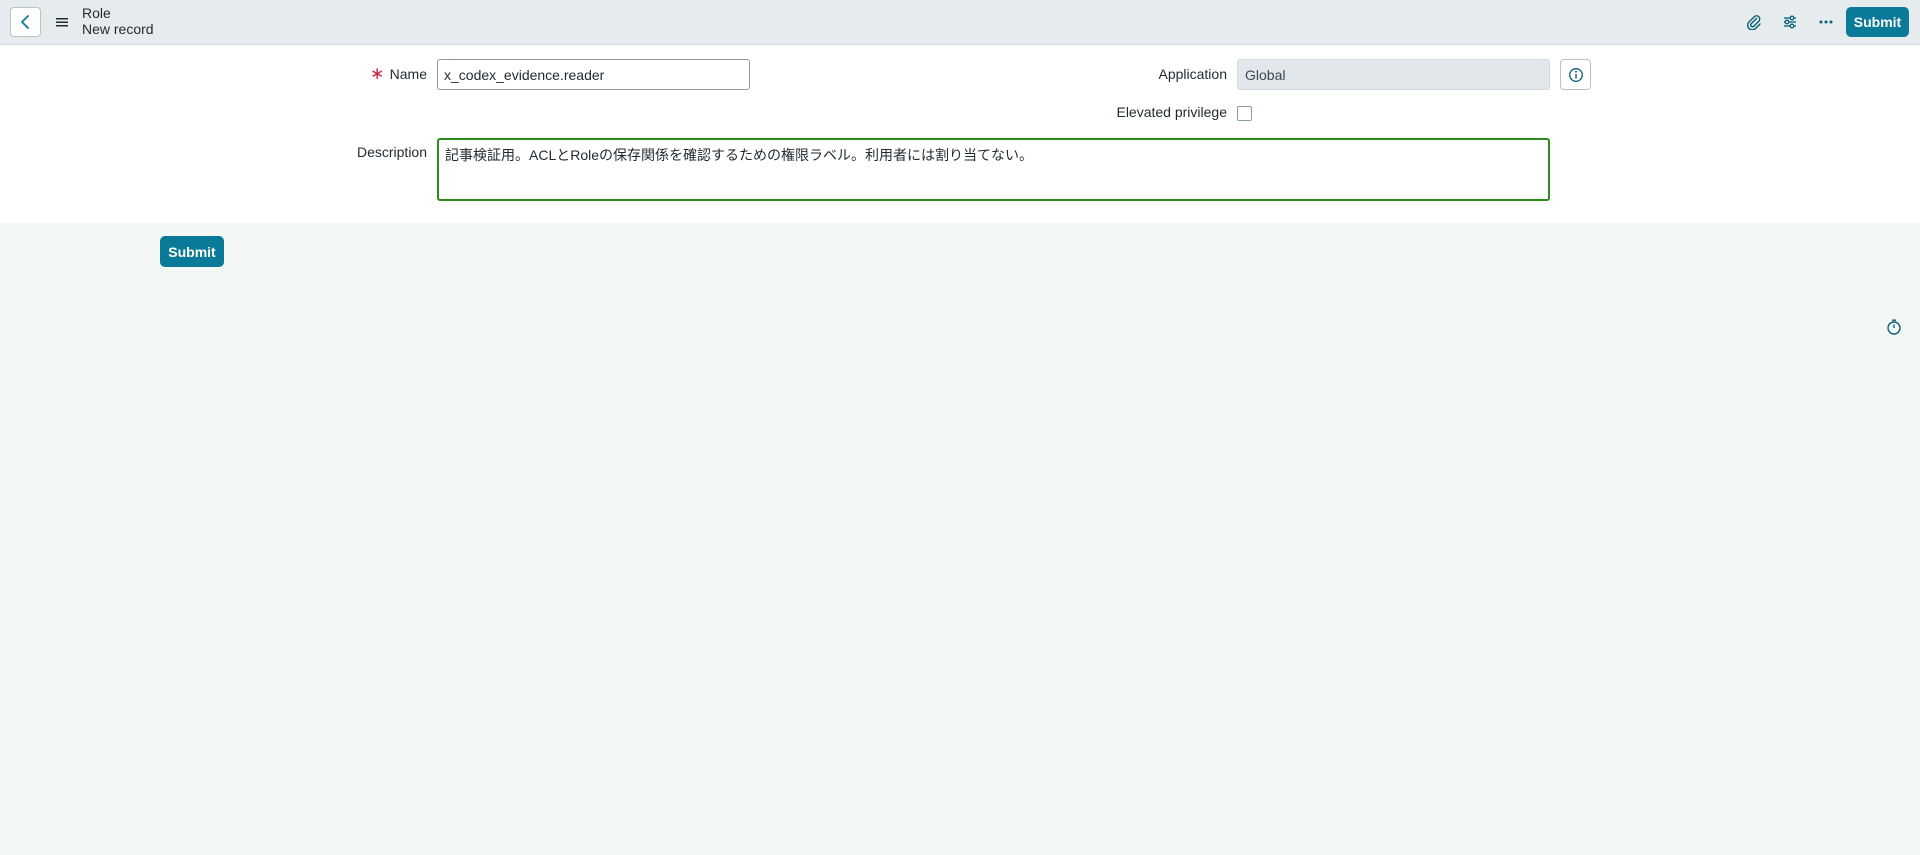 The height and width of the screenshot is (855, 1920). What do you see at coordinates (1393, 74) in the screenshot?
I see `application-field` at bounding box center [1393, 74].